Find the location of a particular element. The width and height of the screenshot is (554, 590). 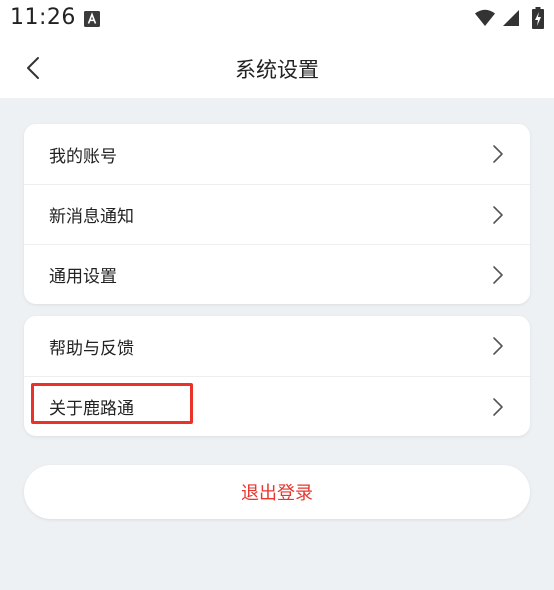

status-time: 11:26 is located at coordinates (43, 17).